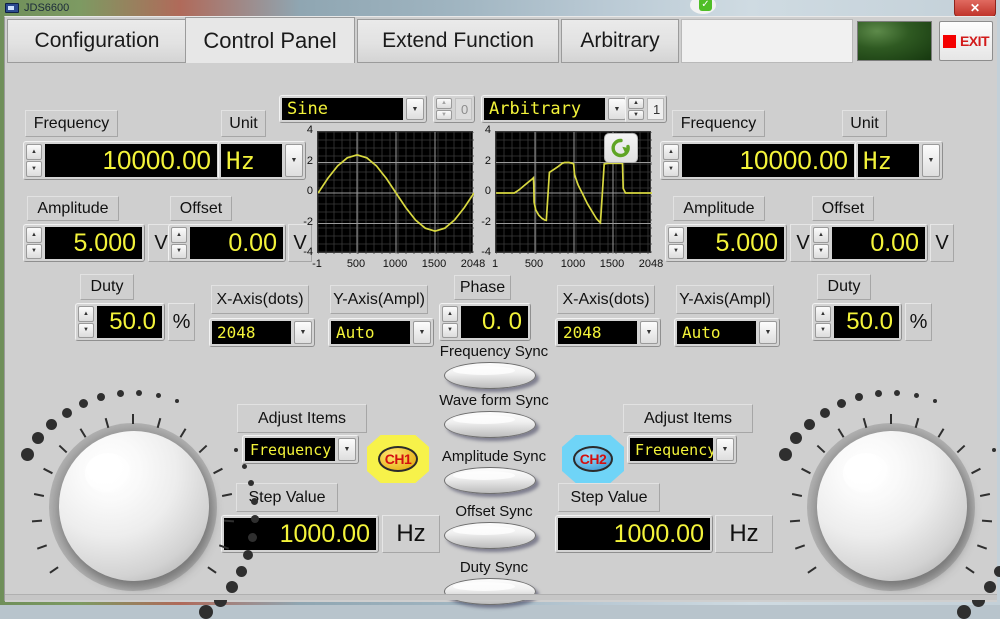 This screenshot has width=1000, height=619. What do you see at coordinates (894, 41) in the screenshot?
I see `status-lamp` at bounding box center [894, 41].